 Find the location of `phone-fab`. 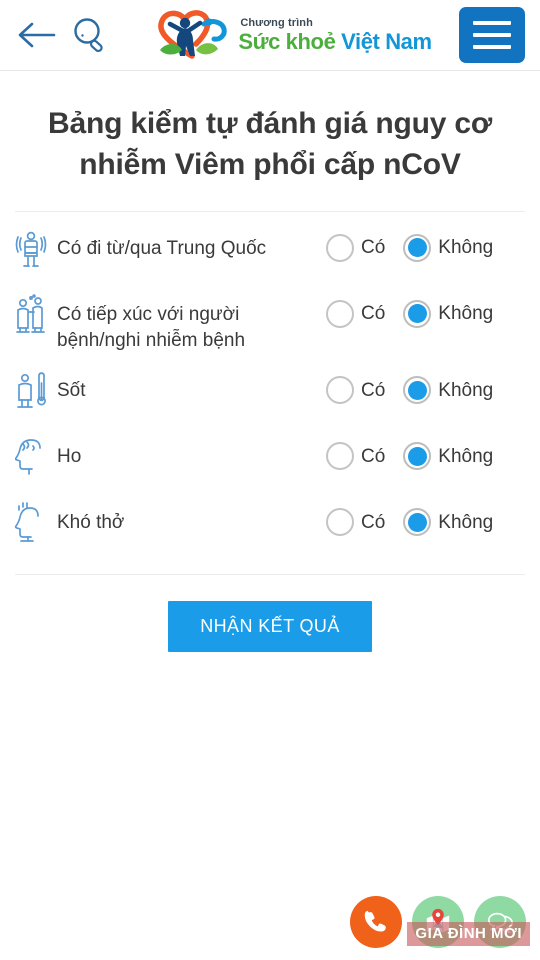

phone-fab is located at coordinates (376, 922).